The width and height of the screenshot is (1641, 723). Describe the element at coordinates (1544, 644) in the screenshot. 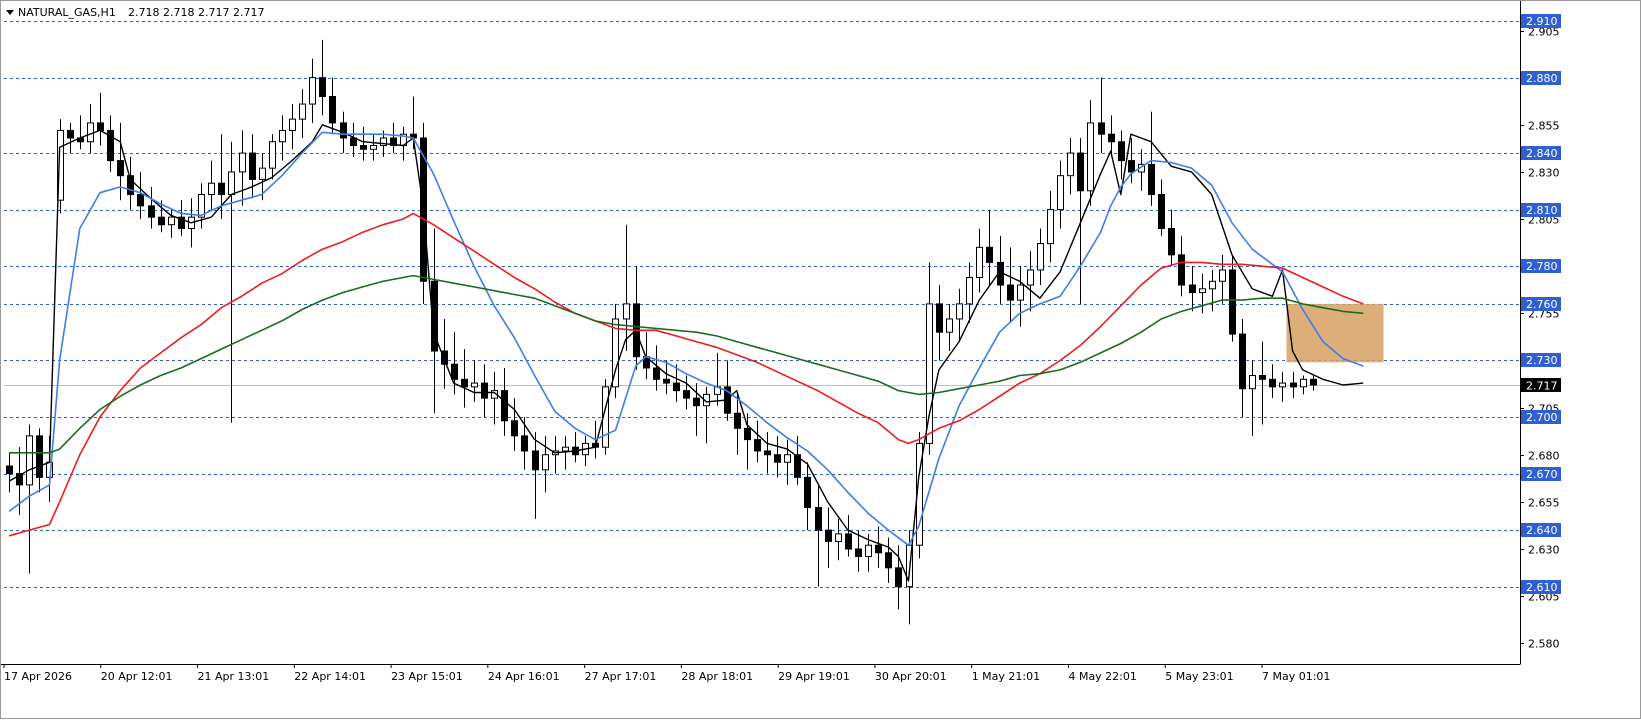

I see `price-tick-label: 2.580` at that location.